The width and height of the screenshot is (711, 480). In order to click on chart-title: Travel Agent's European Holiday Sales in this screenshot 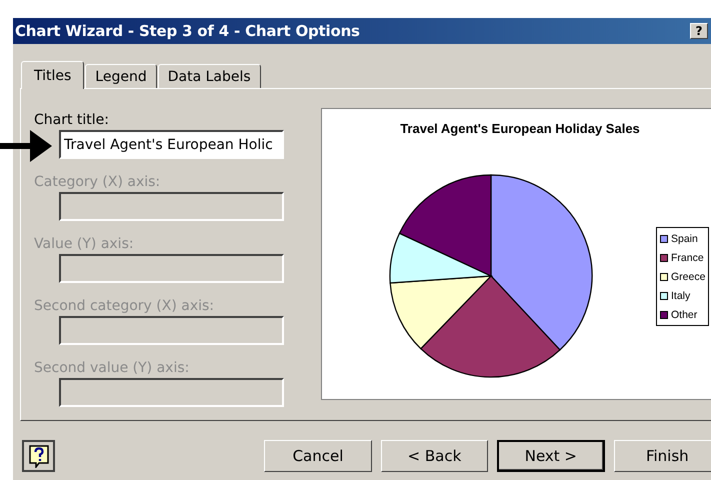, I will do `click(520, 128)`.